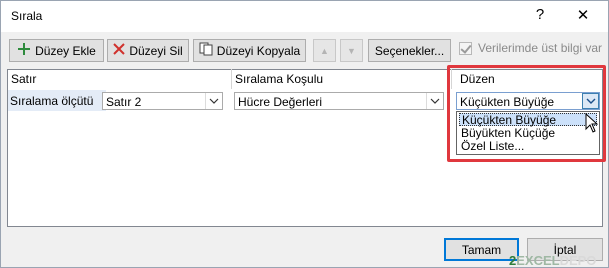 Image resolution: width=609 pixels, height=268 pixels. What do you see at coordinates (24, 79) in the screenshot?
I see `column-header-column: Satır` at bounding box center [24, 79].